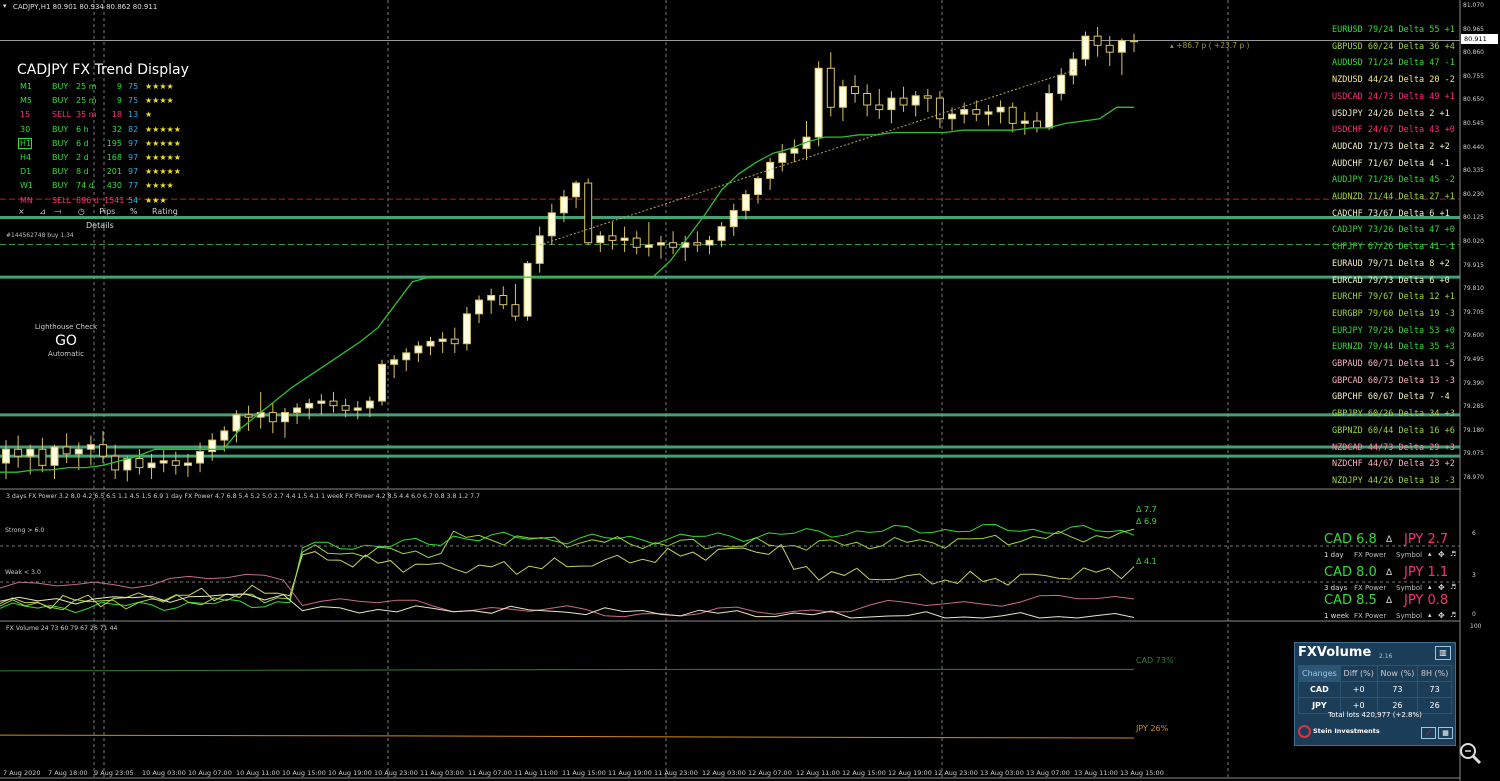 The height and width of the screenshot is (781, 1500). What do you see at coordinates (1397, 673) in the screenshot?
I see `col-now: Now (%)` at bounding box center [1397, 673].